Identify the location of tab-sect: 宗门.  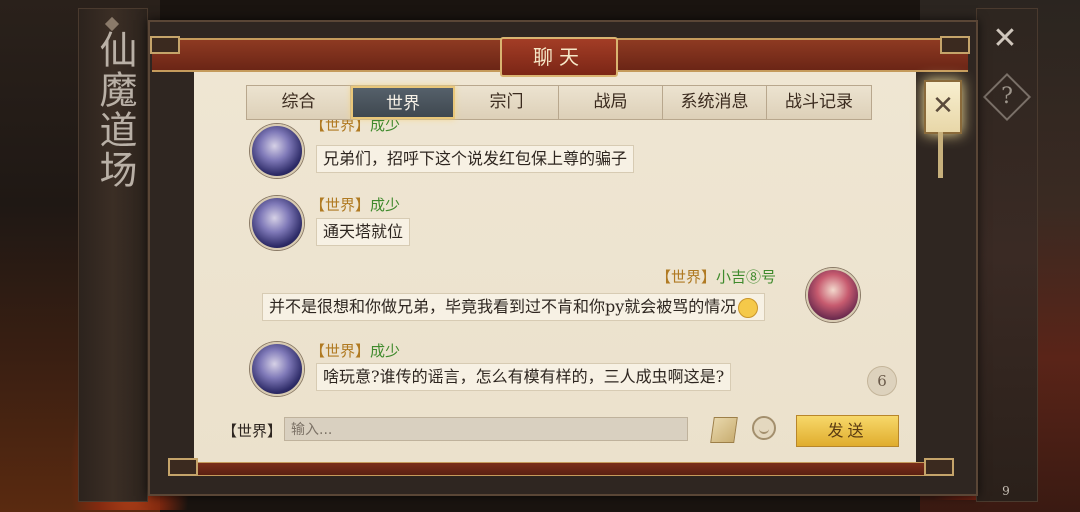
(507, 102).